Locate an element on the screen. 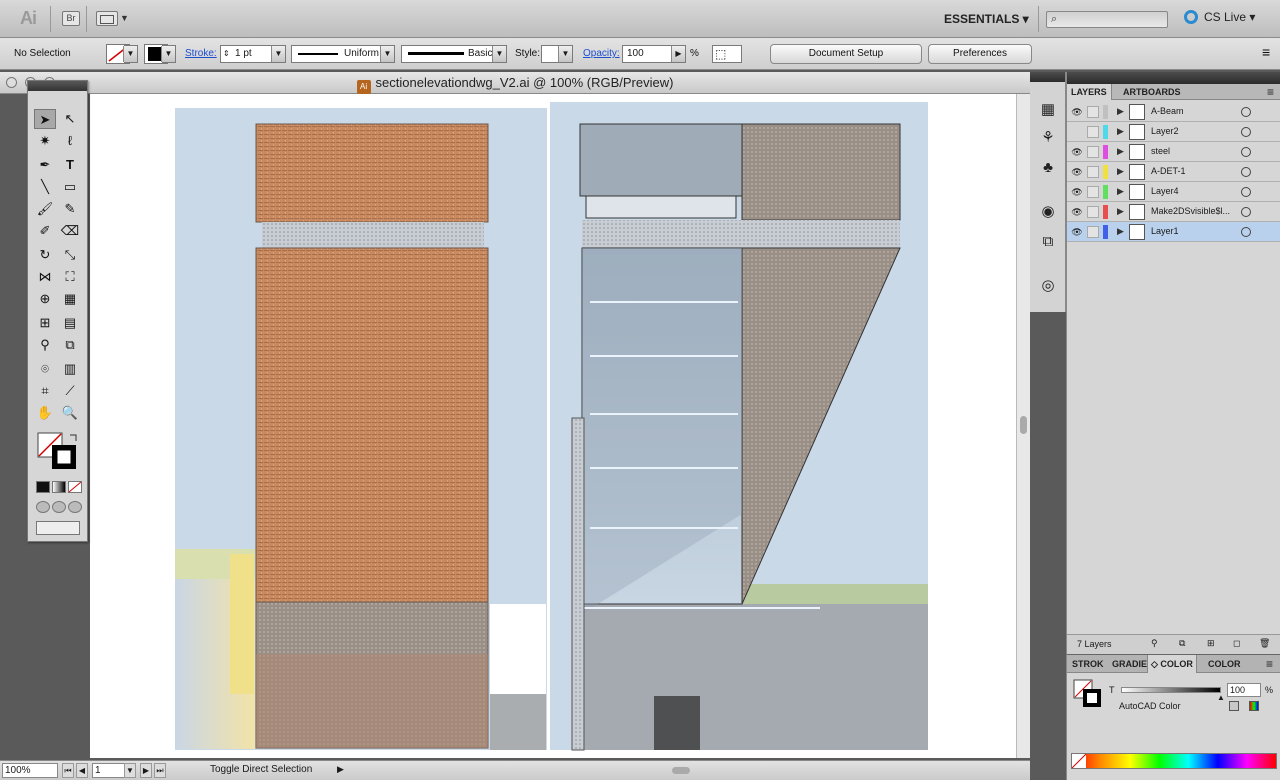 The height and width of the screenshot is (780, 1280). gradient-mode-icon is located at coordinates (59, 487).